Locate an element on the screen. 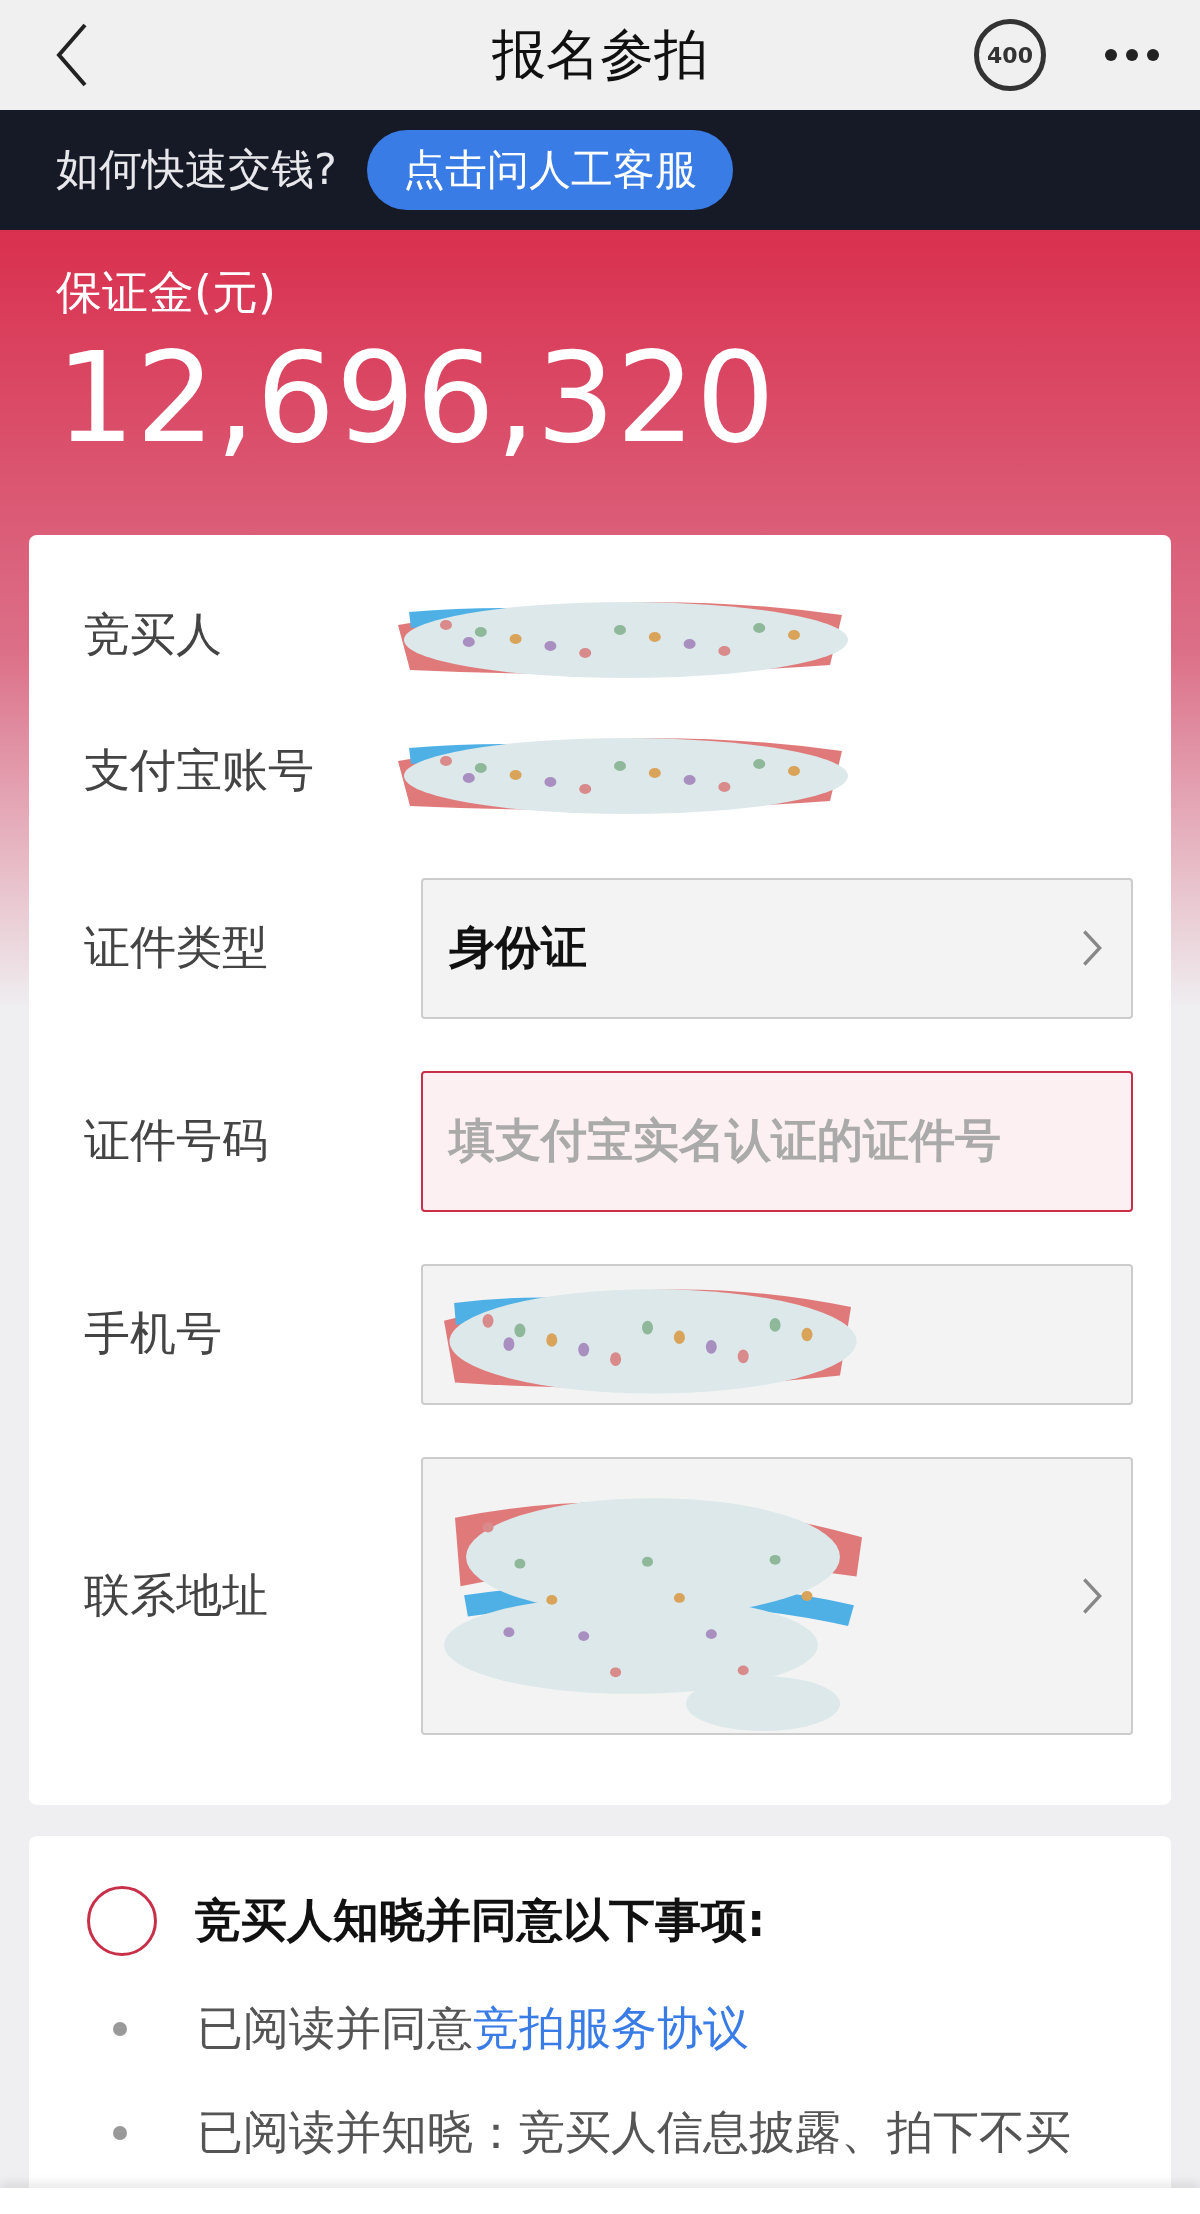 The image size is (1200, 2214). field-label: 联系地址 is located at coordinates (176, 1595).